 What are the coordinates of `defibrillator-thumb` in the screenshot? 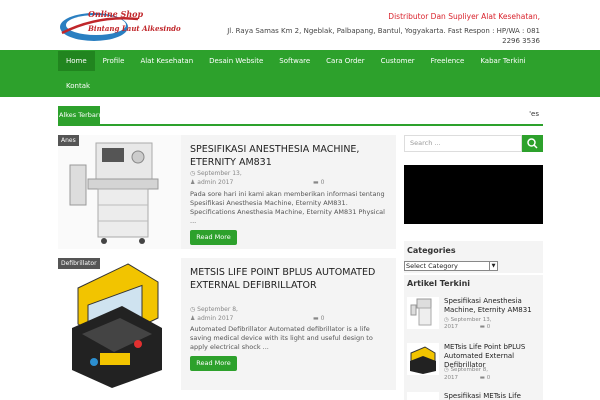 It's located at (423, 360).